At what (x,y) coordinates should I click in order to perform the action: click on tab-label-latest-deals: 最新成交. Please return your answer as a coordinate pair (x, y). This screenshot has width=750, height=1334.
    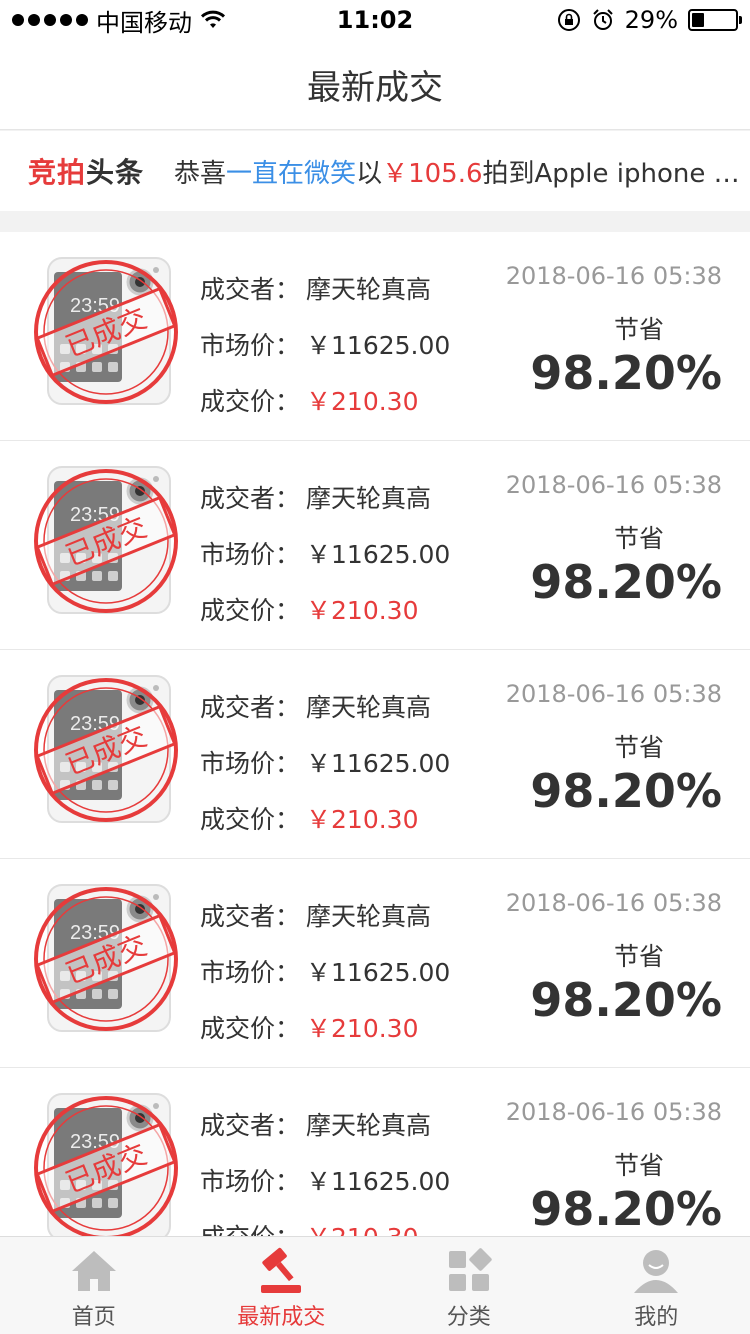
    Looking at the image, I should click on (281, 1317).